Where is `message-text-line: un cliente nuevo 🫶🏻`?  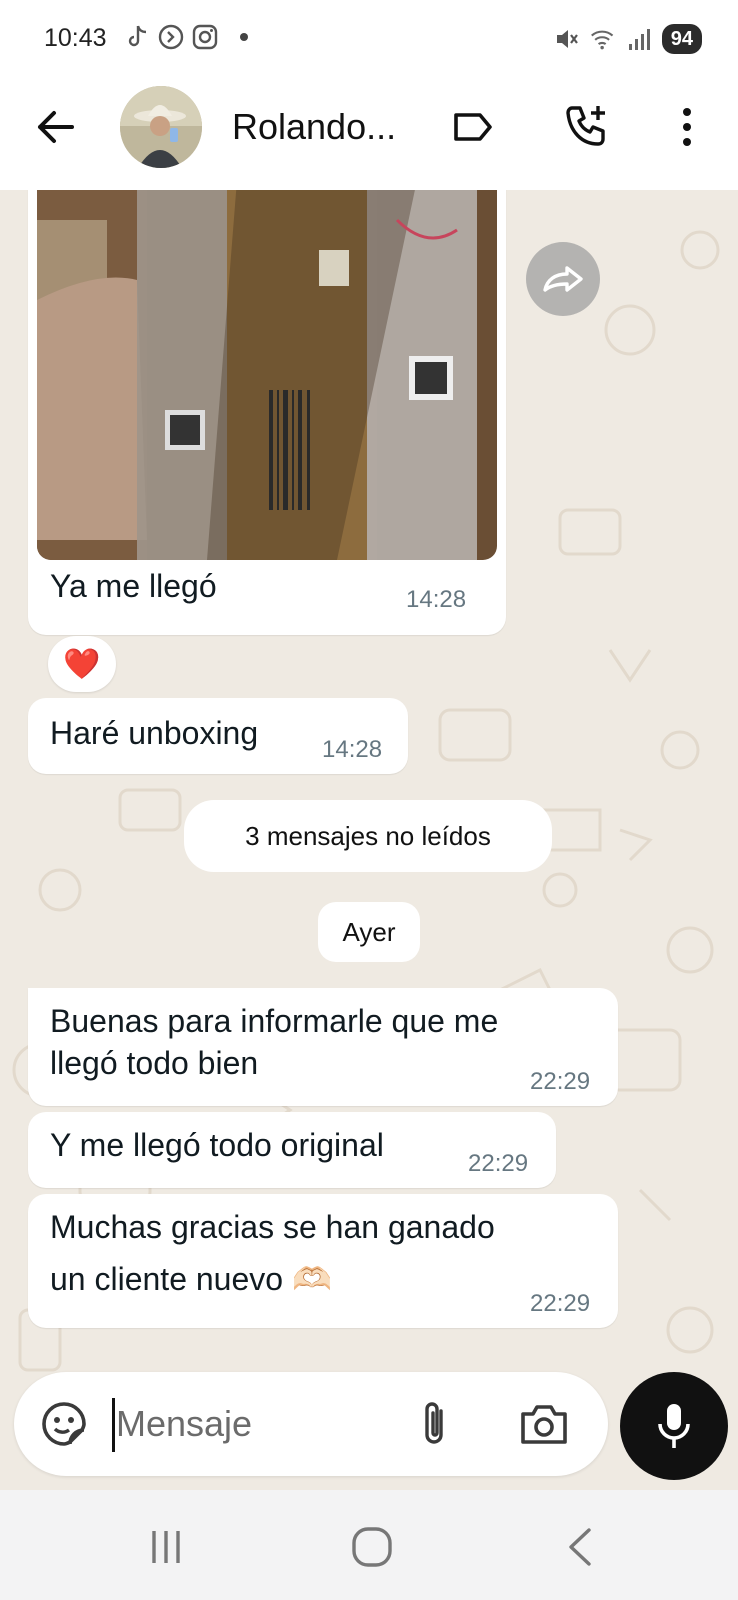 message-text-line: un cliente nuevo 🫶🏻 is located at coordinates (191, 1279).